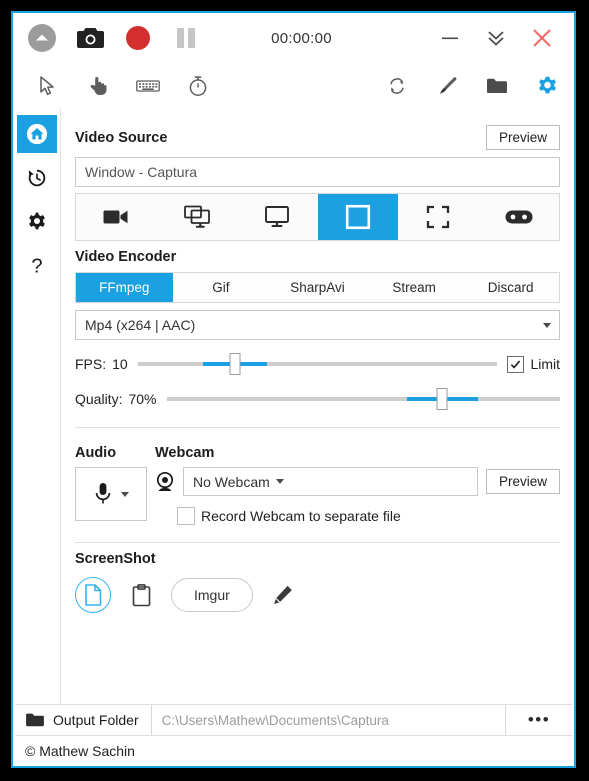 The image size is (589, 781). Describe the element at coordinates (231, 481) in the screenshot. I see `webcam-value: No Webcam` at that location.